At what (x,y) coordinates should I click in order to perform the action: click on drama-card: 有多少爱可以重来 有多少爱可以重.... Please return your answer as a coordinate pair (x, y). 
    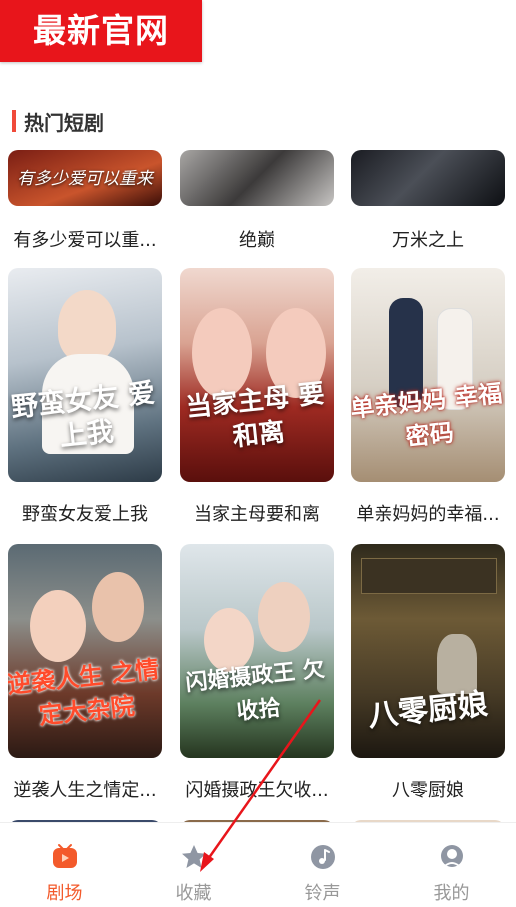
    Looking at the image, I should click on (85, 201).